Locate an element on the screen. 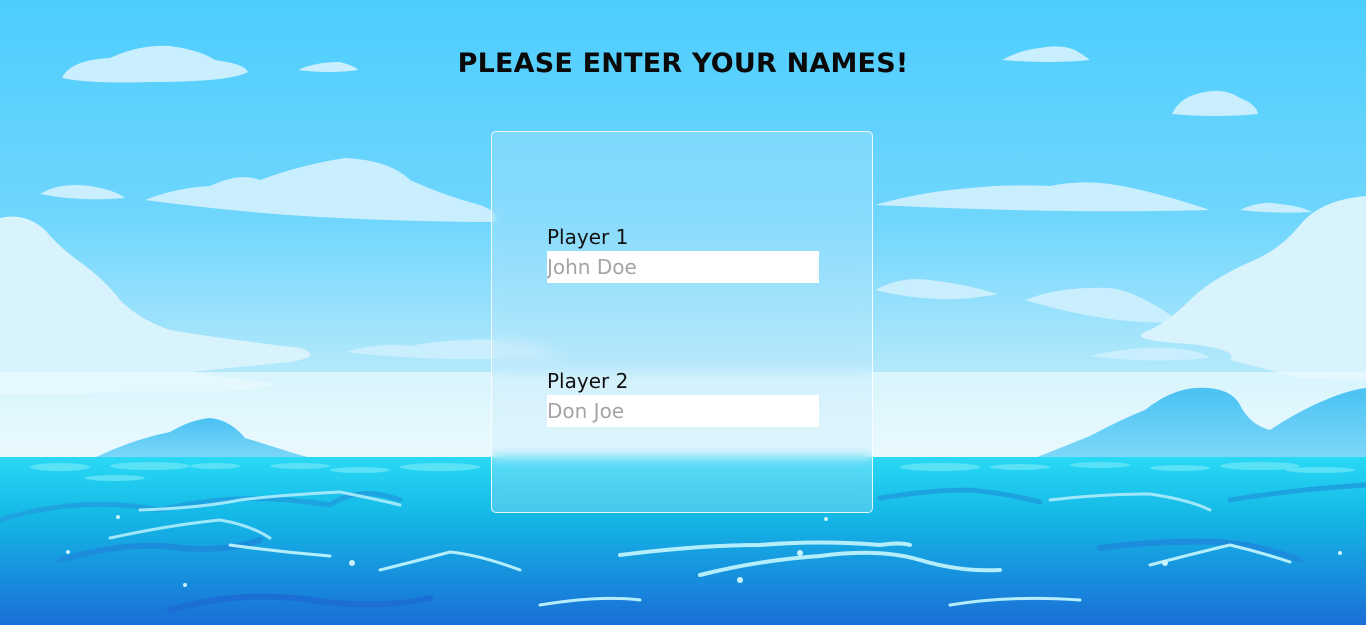 This screenshot has height=625, width=1366. player-1-label: Player 1 is located at coordinates (588, 237).